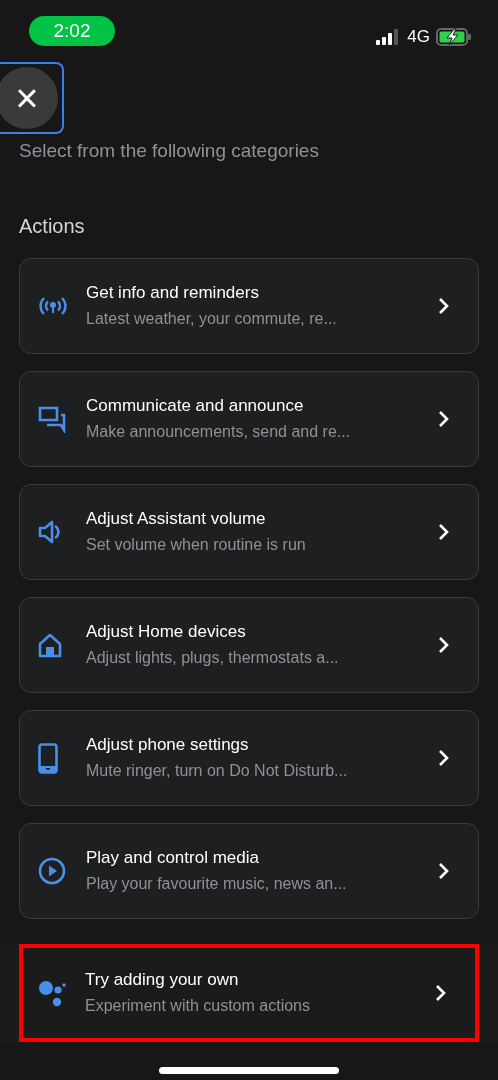 The height and width of the screenshot is (1080, 498). I want to click on item-title: Play and control media, so click(173, 858).